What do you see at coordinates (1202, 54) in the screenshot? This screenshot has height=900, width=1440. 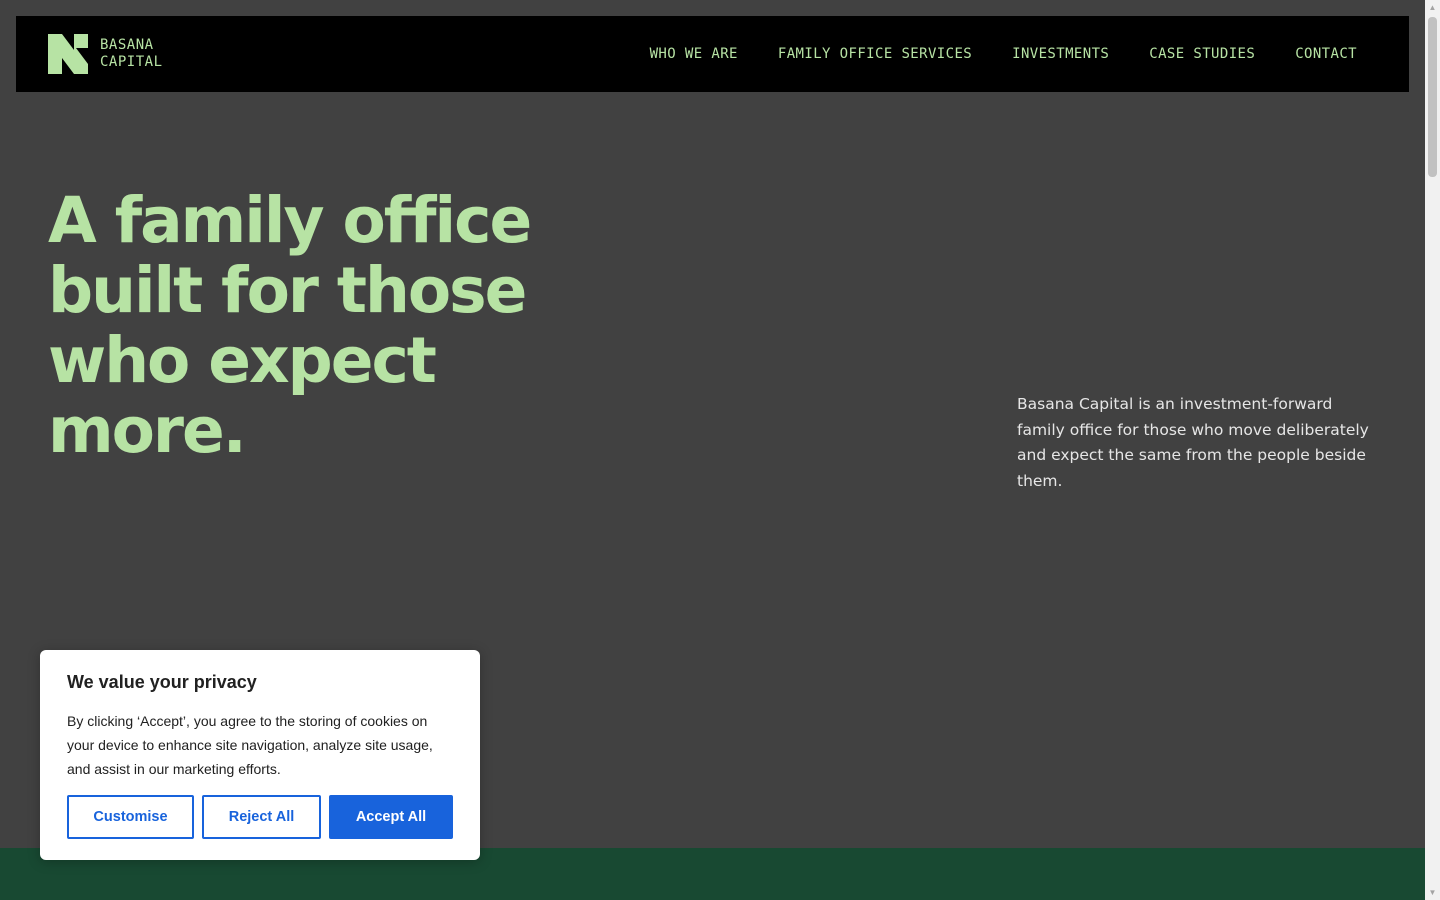 I see `nav-case-studies: CASE STUDIES` at bounding box center [1202, 54].